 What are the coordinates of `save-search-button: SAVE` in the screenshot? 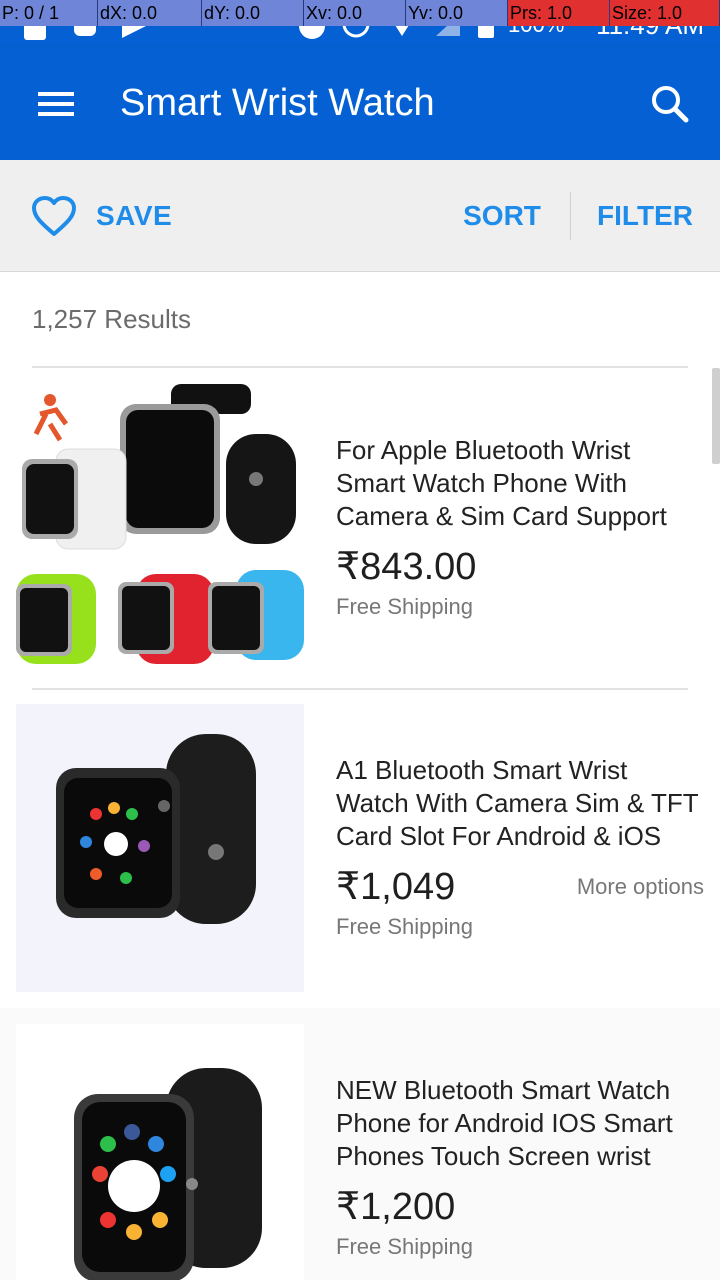 It's located at (101, 216).